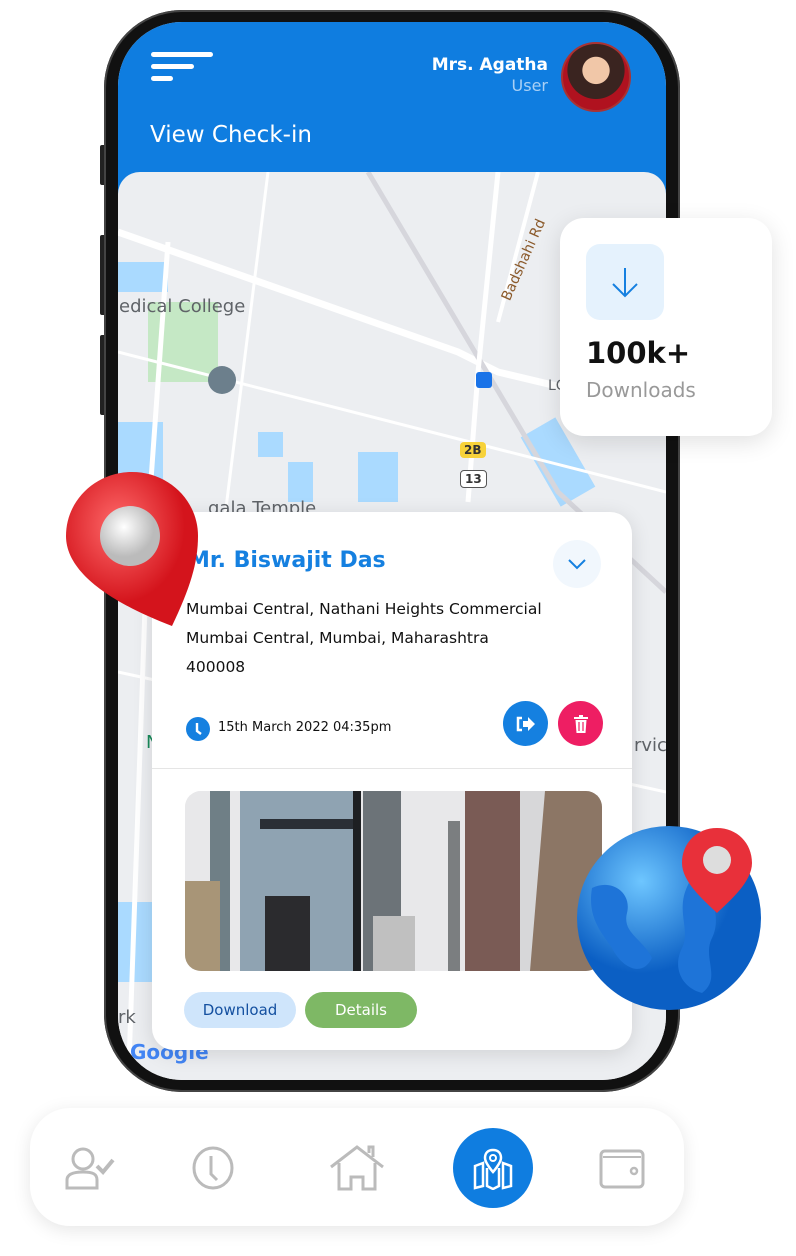 Image resolution: width=796 pixels, height=1256 pixels. What do you see at coordinates (529, 85) in the screenshot?
I see `user-role: User` at bounding box center [529, 85].